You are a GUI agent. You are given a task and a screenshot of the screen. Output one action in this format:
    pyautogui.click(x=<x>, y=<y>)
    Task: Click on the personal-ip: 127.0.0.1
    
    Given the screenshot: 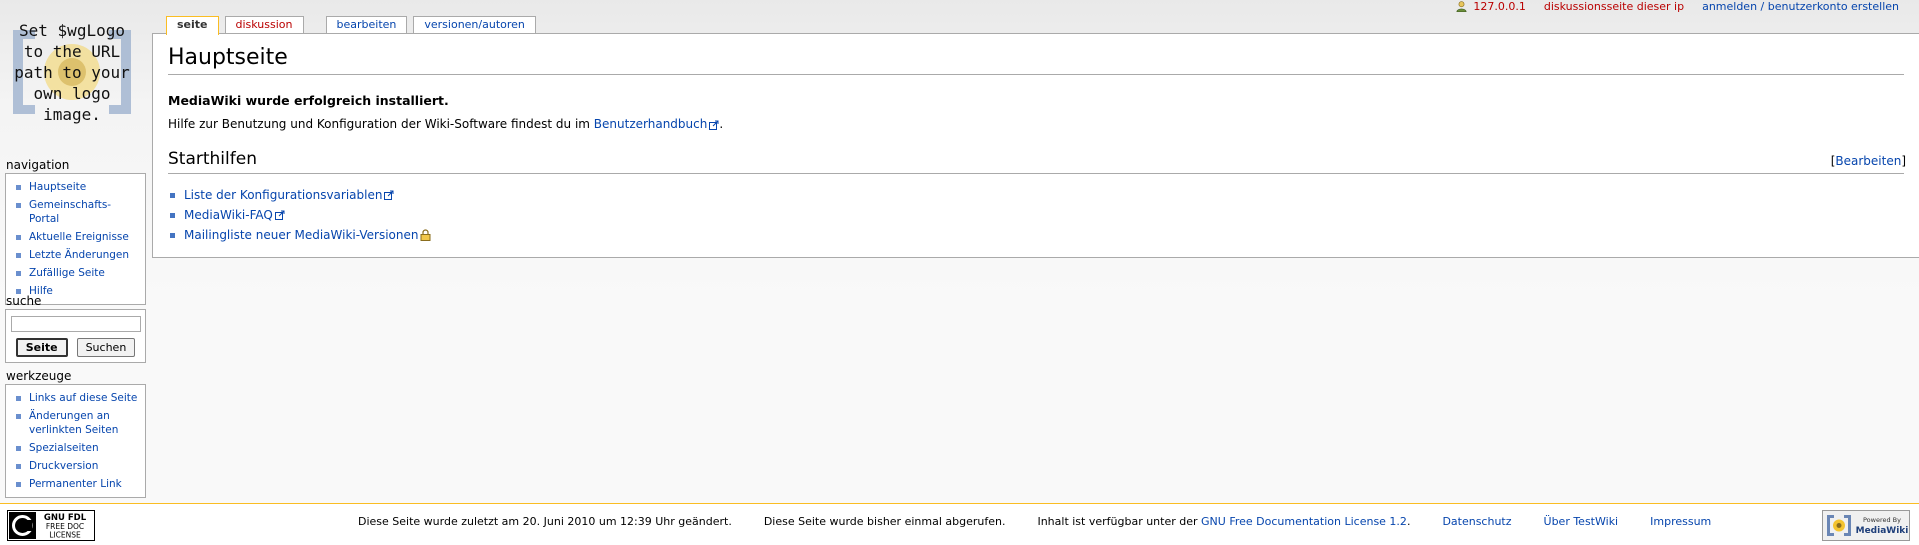 What is the action you would take?
    pyautogui.click(x=1491, y=6)
    